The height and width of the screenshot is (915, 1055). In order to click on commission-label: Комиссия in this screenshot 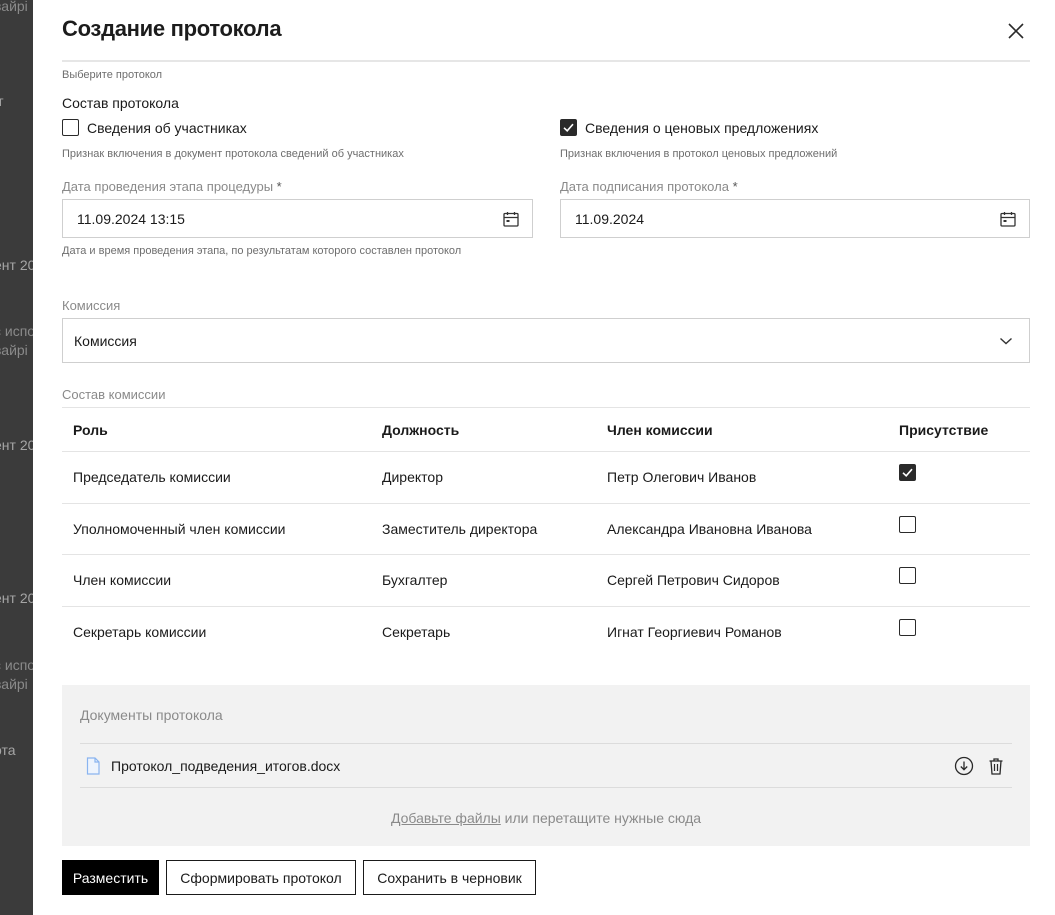, I will do `click(91, 305)`.